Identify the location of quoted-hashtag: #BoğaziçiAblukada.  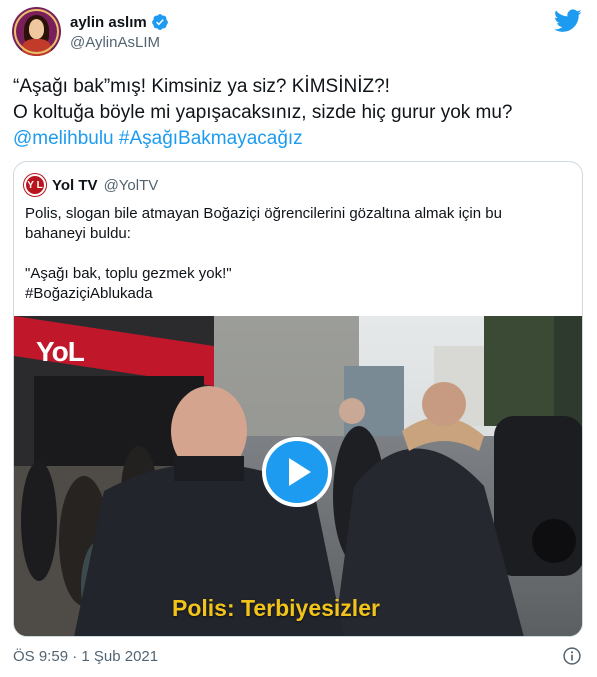
(89, 293).